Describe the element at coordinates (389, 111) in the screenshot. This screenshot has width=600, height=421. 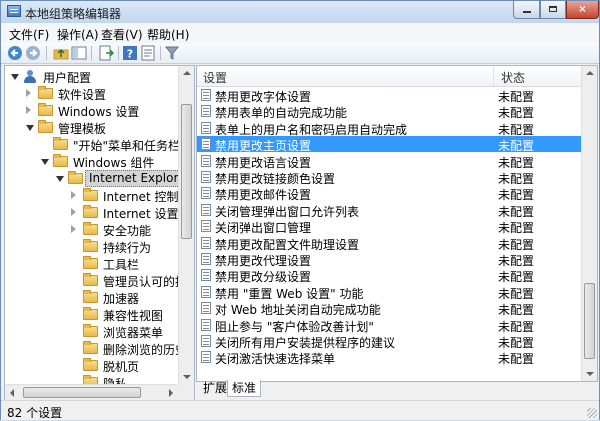
I see `policy-row: 禁用表单的自动完成功能 未配置` at that location.